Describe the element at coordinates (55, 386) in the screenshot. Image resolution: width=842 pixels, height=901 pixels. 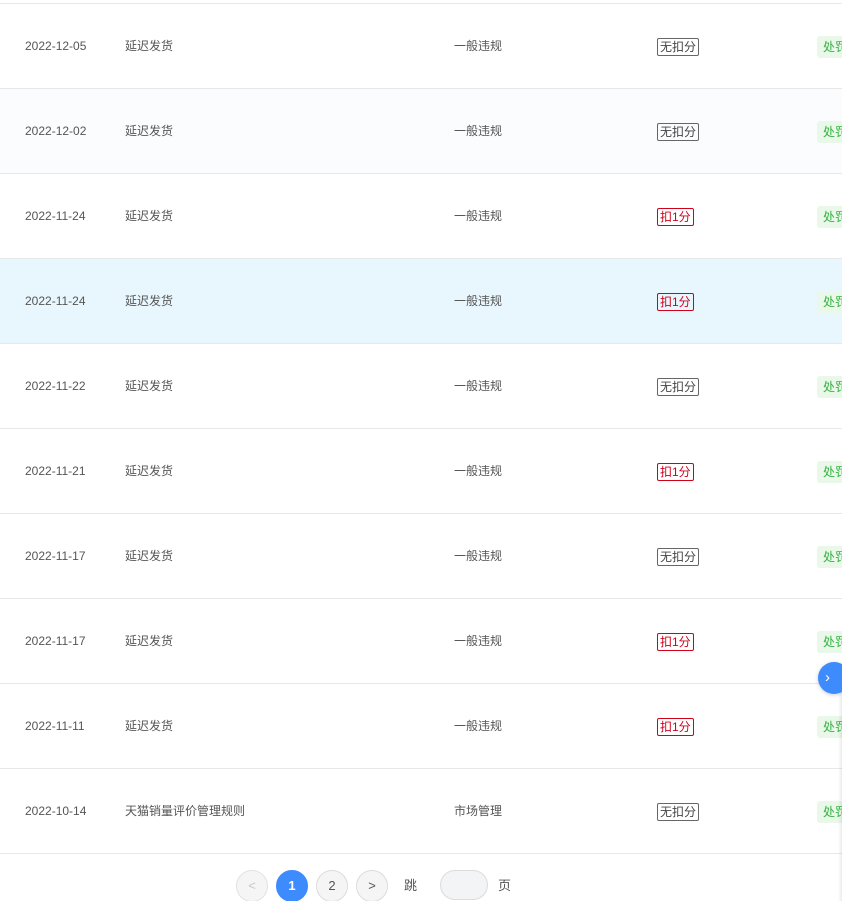
I see `date-cell: 2022-11-22` at that location.